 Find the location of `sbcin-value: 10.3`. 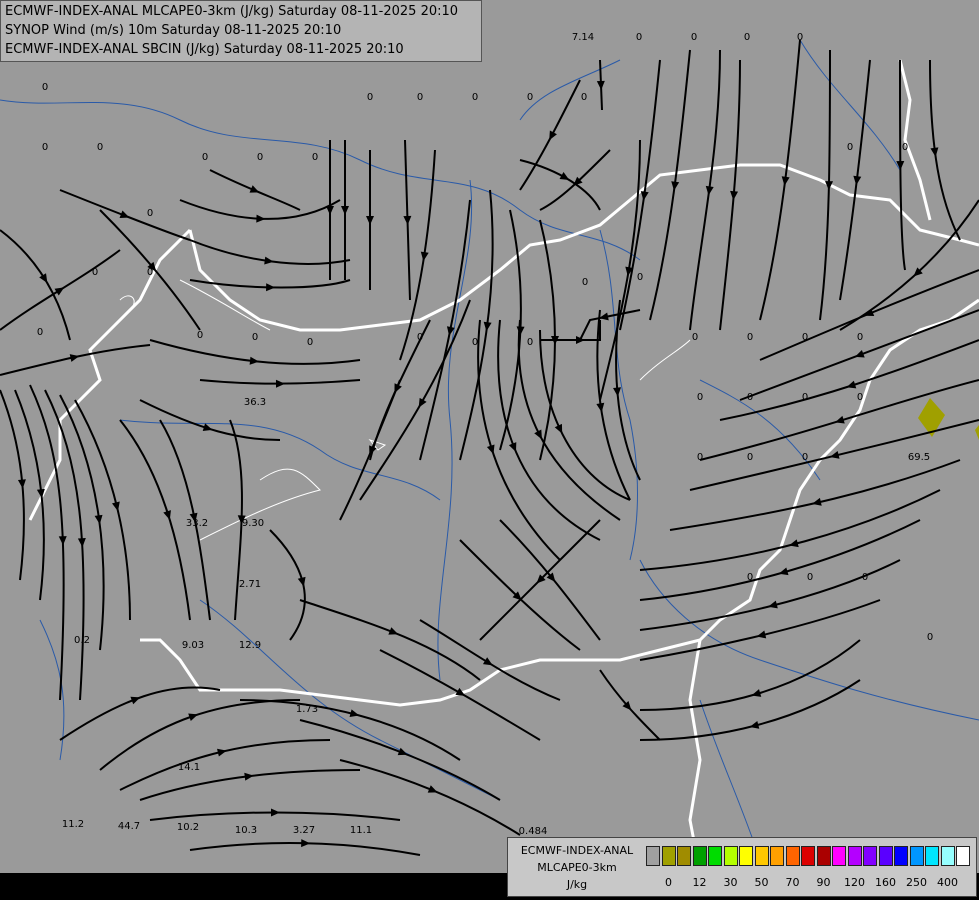

sbcin-value: 10.3 is located at coordinates (246, 830).